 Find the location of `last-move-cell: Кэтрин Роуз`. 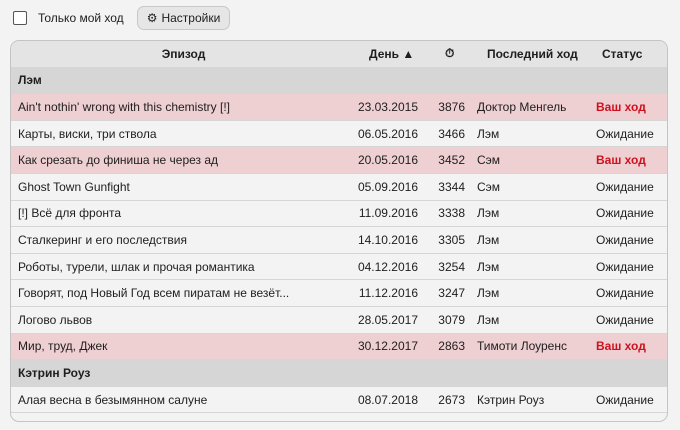

last-move-cell: Кэтрин Роуз is located at coordinates (511, 399).